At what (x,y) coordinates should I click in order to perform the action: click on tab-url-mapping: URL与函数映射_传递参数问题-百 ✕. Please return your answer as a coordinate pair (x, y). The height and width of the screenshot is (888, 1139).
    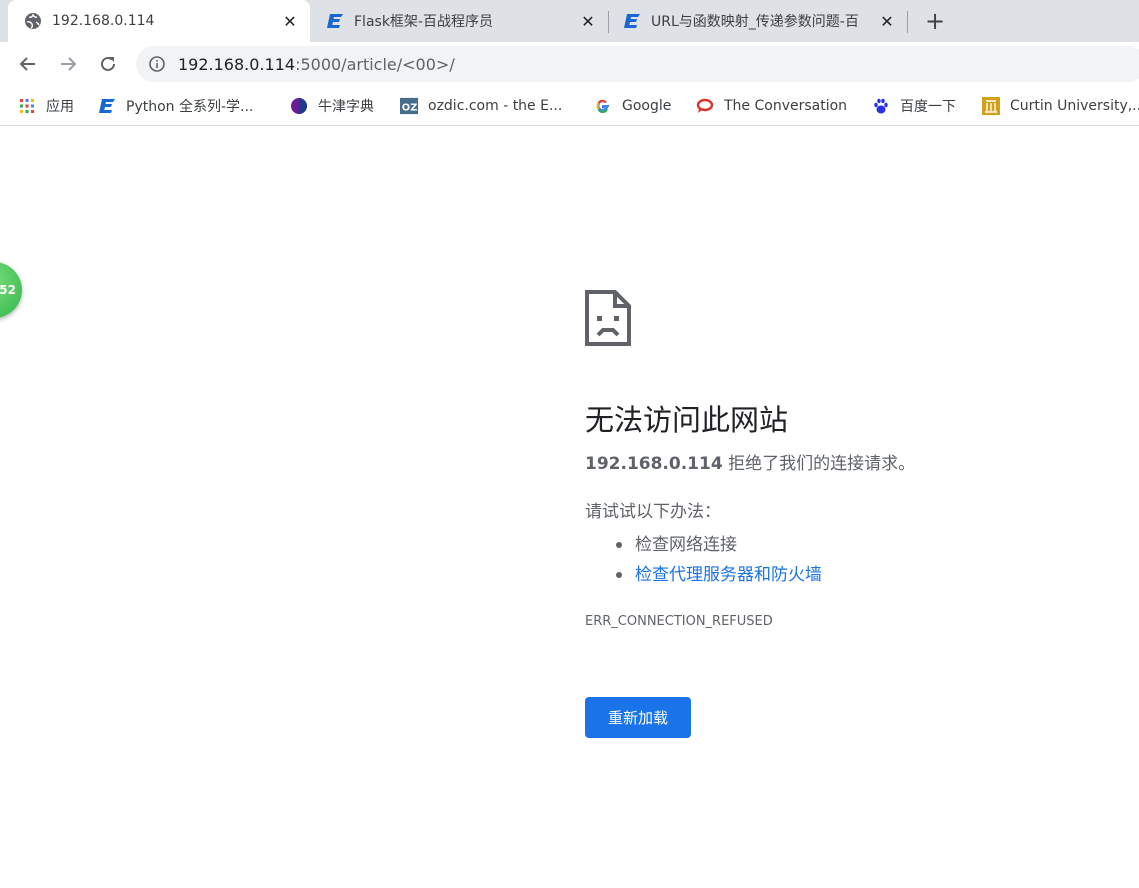
    Looking at the image, I should click on (758, 21).